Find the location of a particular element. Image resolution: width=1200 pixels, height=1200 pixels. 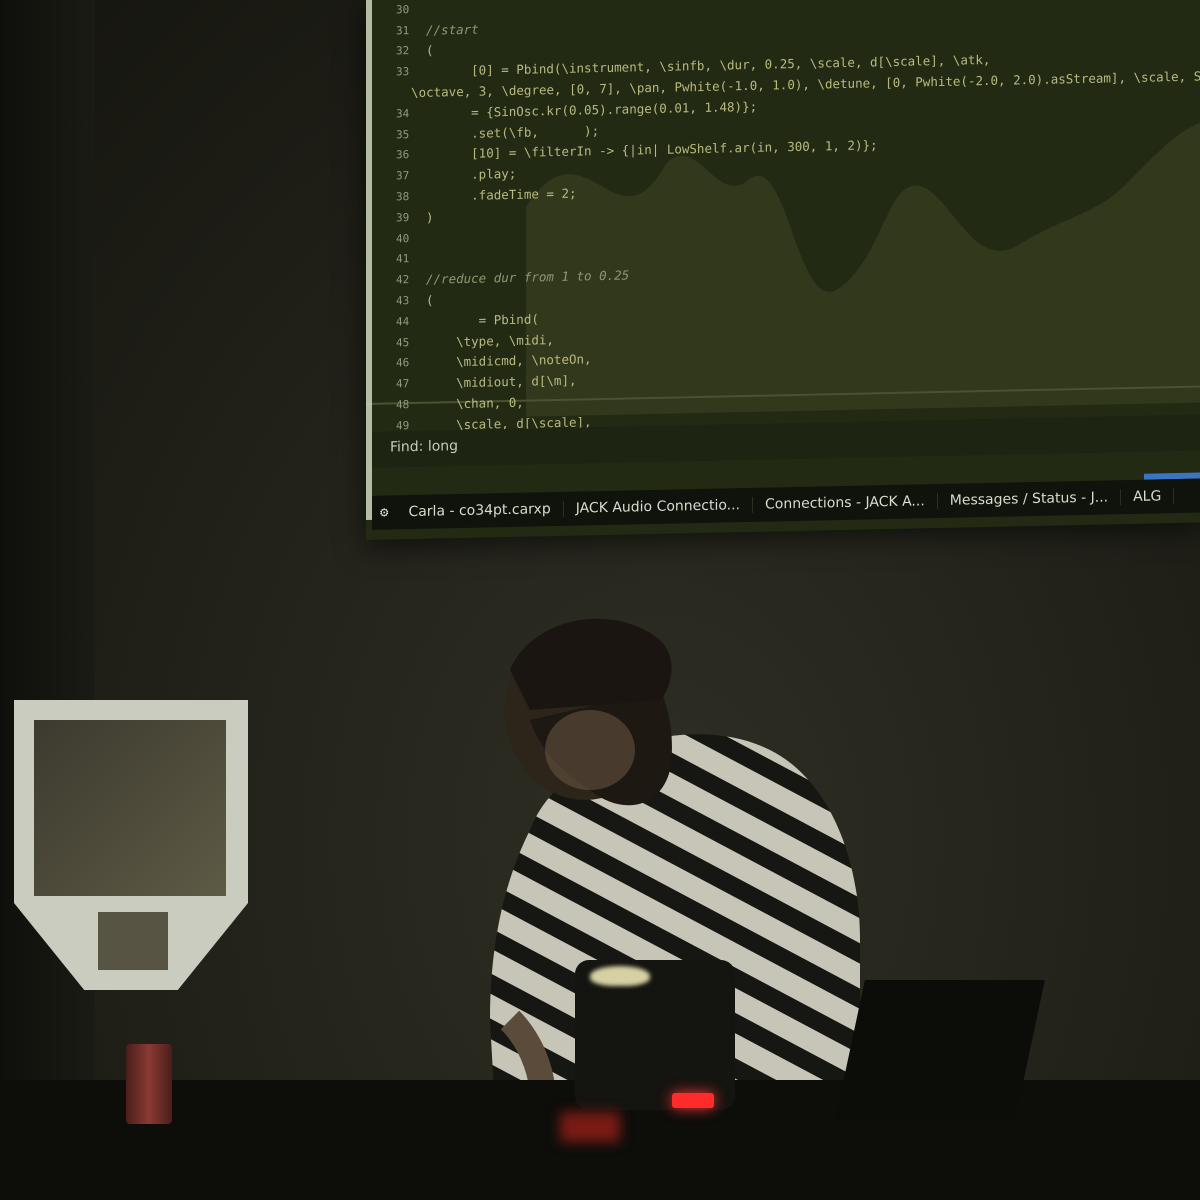

line-number: 47 is located at coordinates (403, 384).